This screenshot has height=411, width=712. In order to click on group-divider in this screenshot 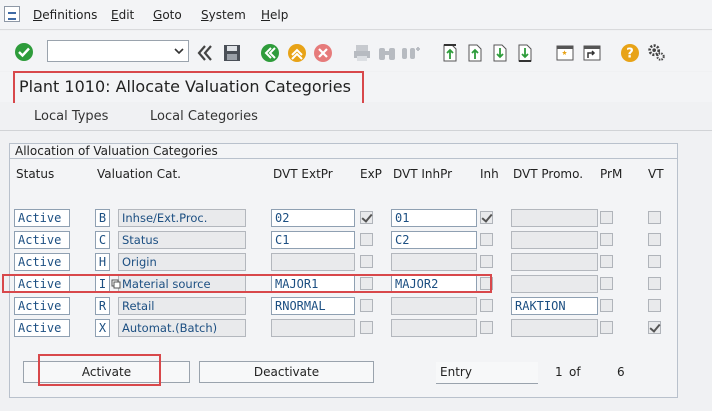, I will do `click(343, 158)`.